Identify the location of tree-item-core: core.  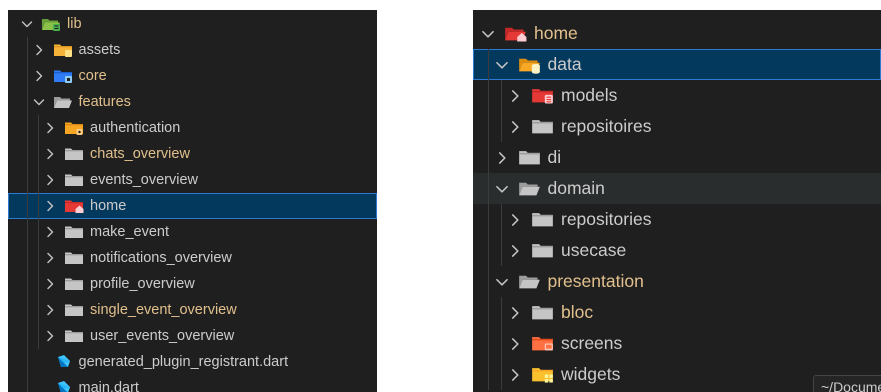
(192, 76).